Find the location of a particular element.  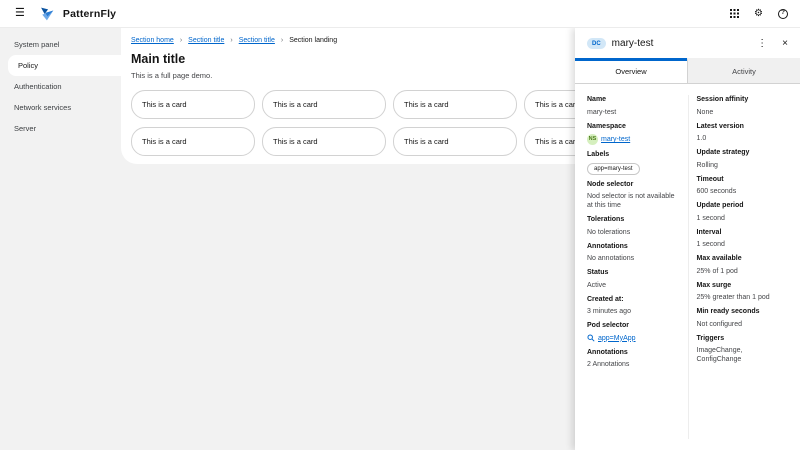

magnifier-icon is located at coordinates (591, 338).